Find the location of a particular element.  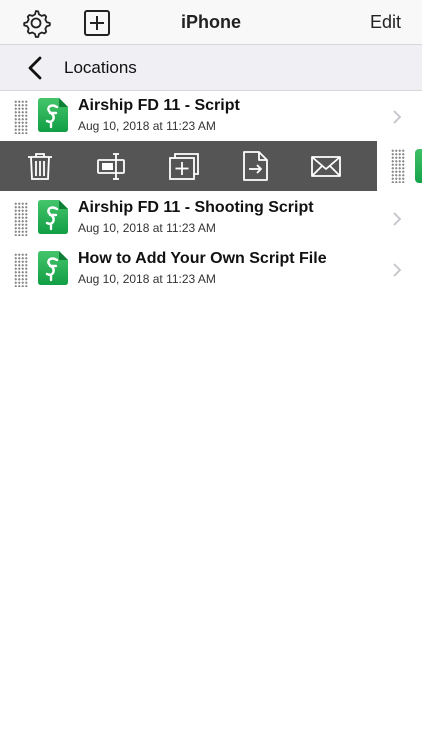

swiped-row-peek is located at coordinates (399, 166).